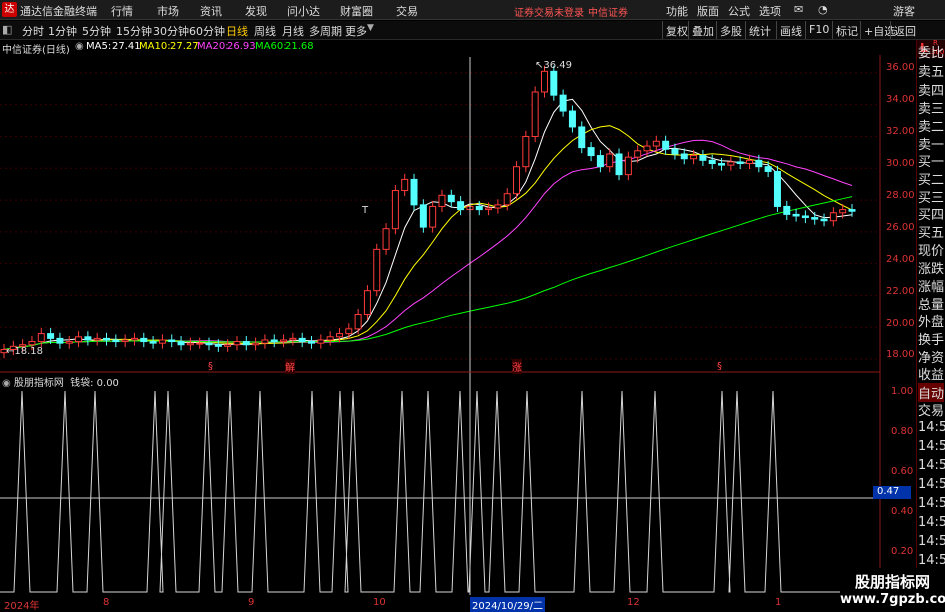  I want to click on quote-field-label: 外盘, so click(931, 322).